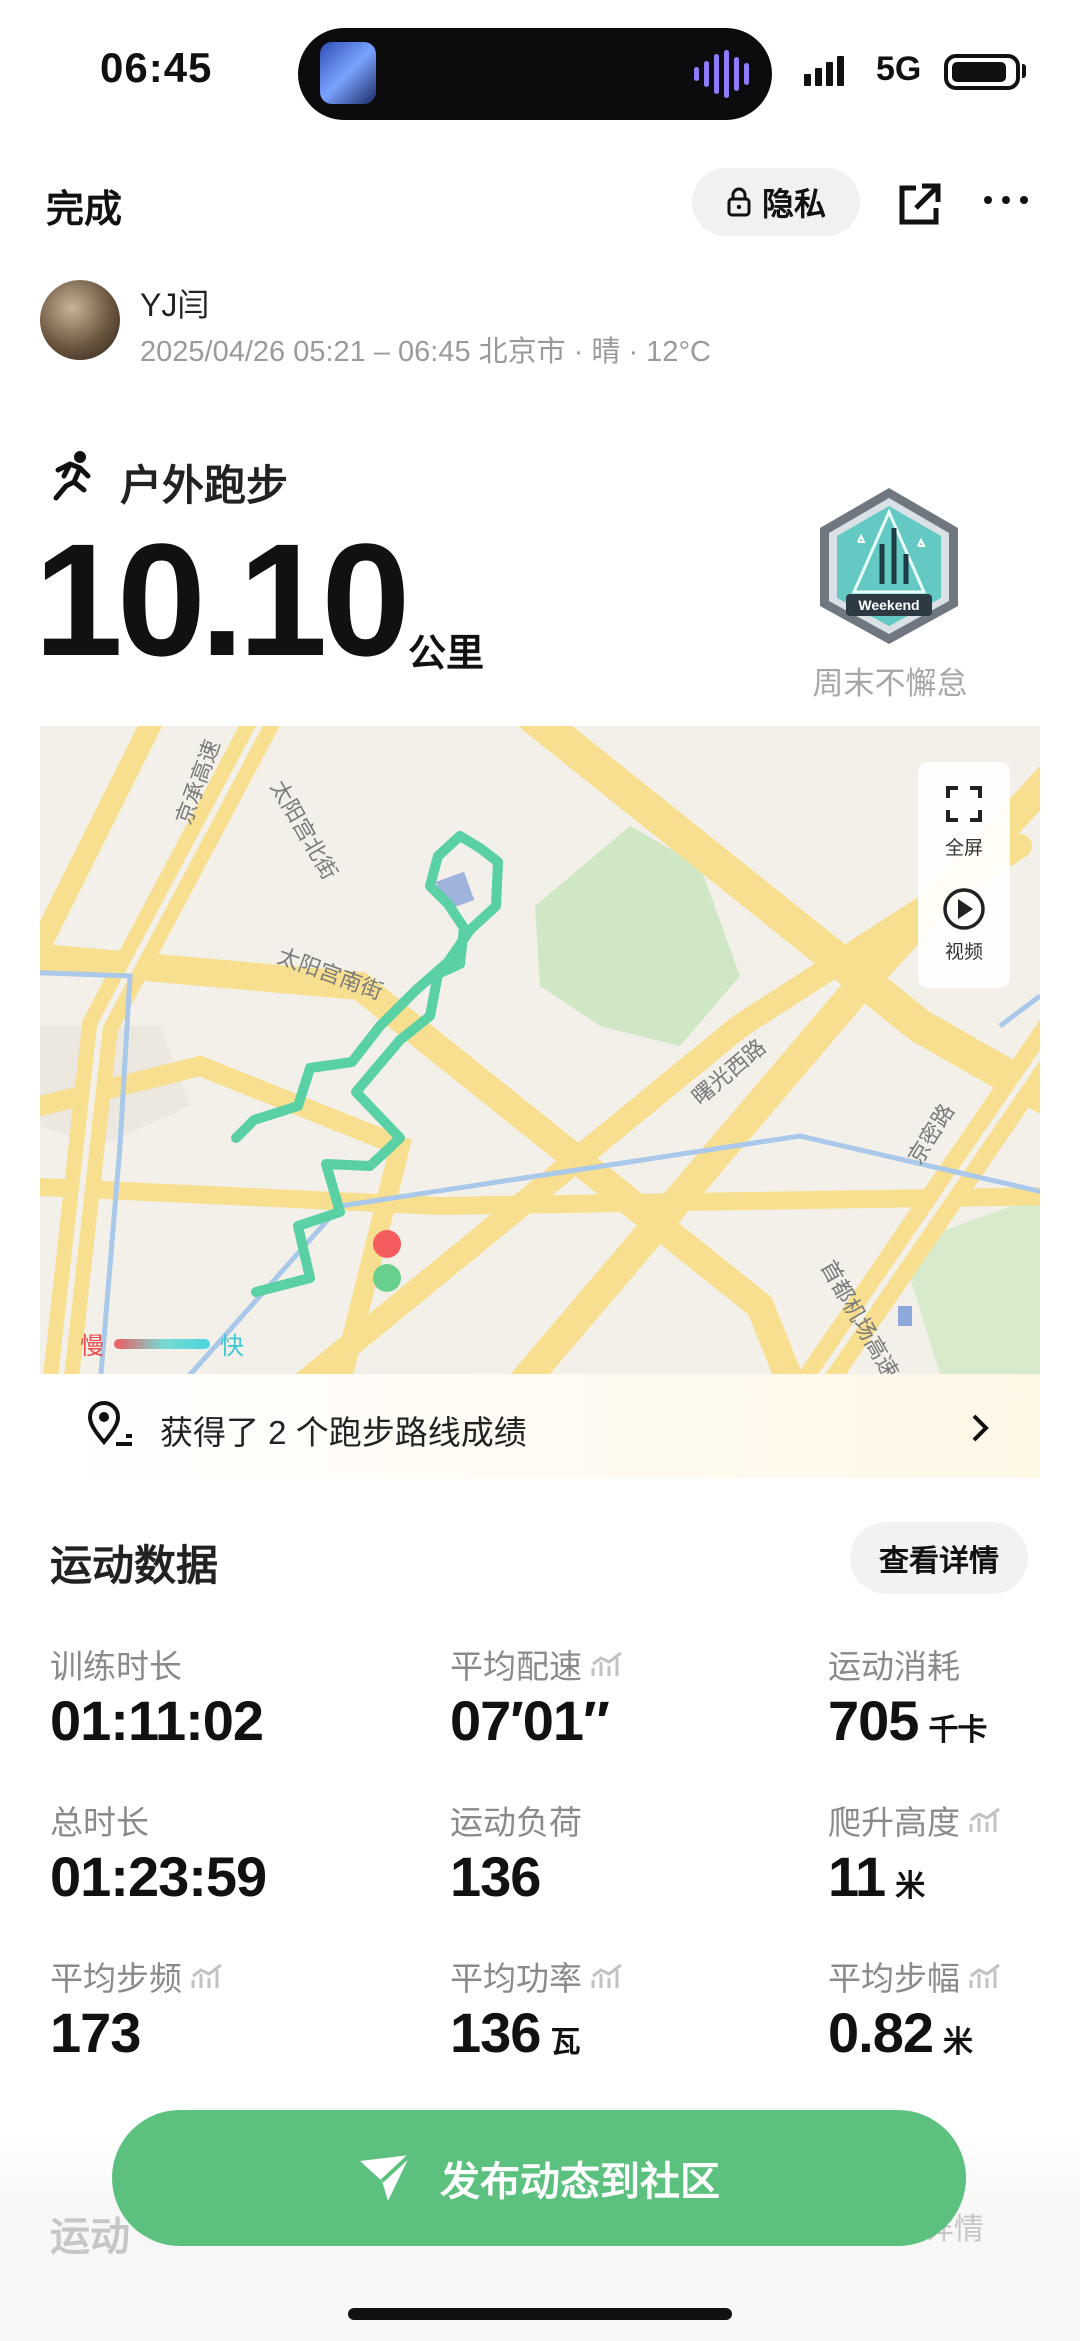  I want to click on map-controls: 全屏 视频, so click(964, 875).